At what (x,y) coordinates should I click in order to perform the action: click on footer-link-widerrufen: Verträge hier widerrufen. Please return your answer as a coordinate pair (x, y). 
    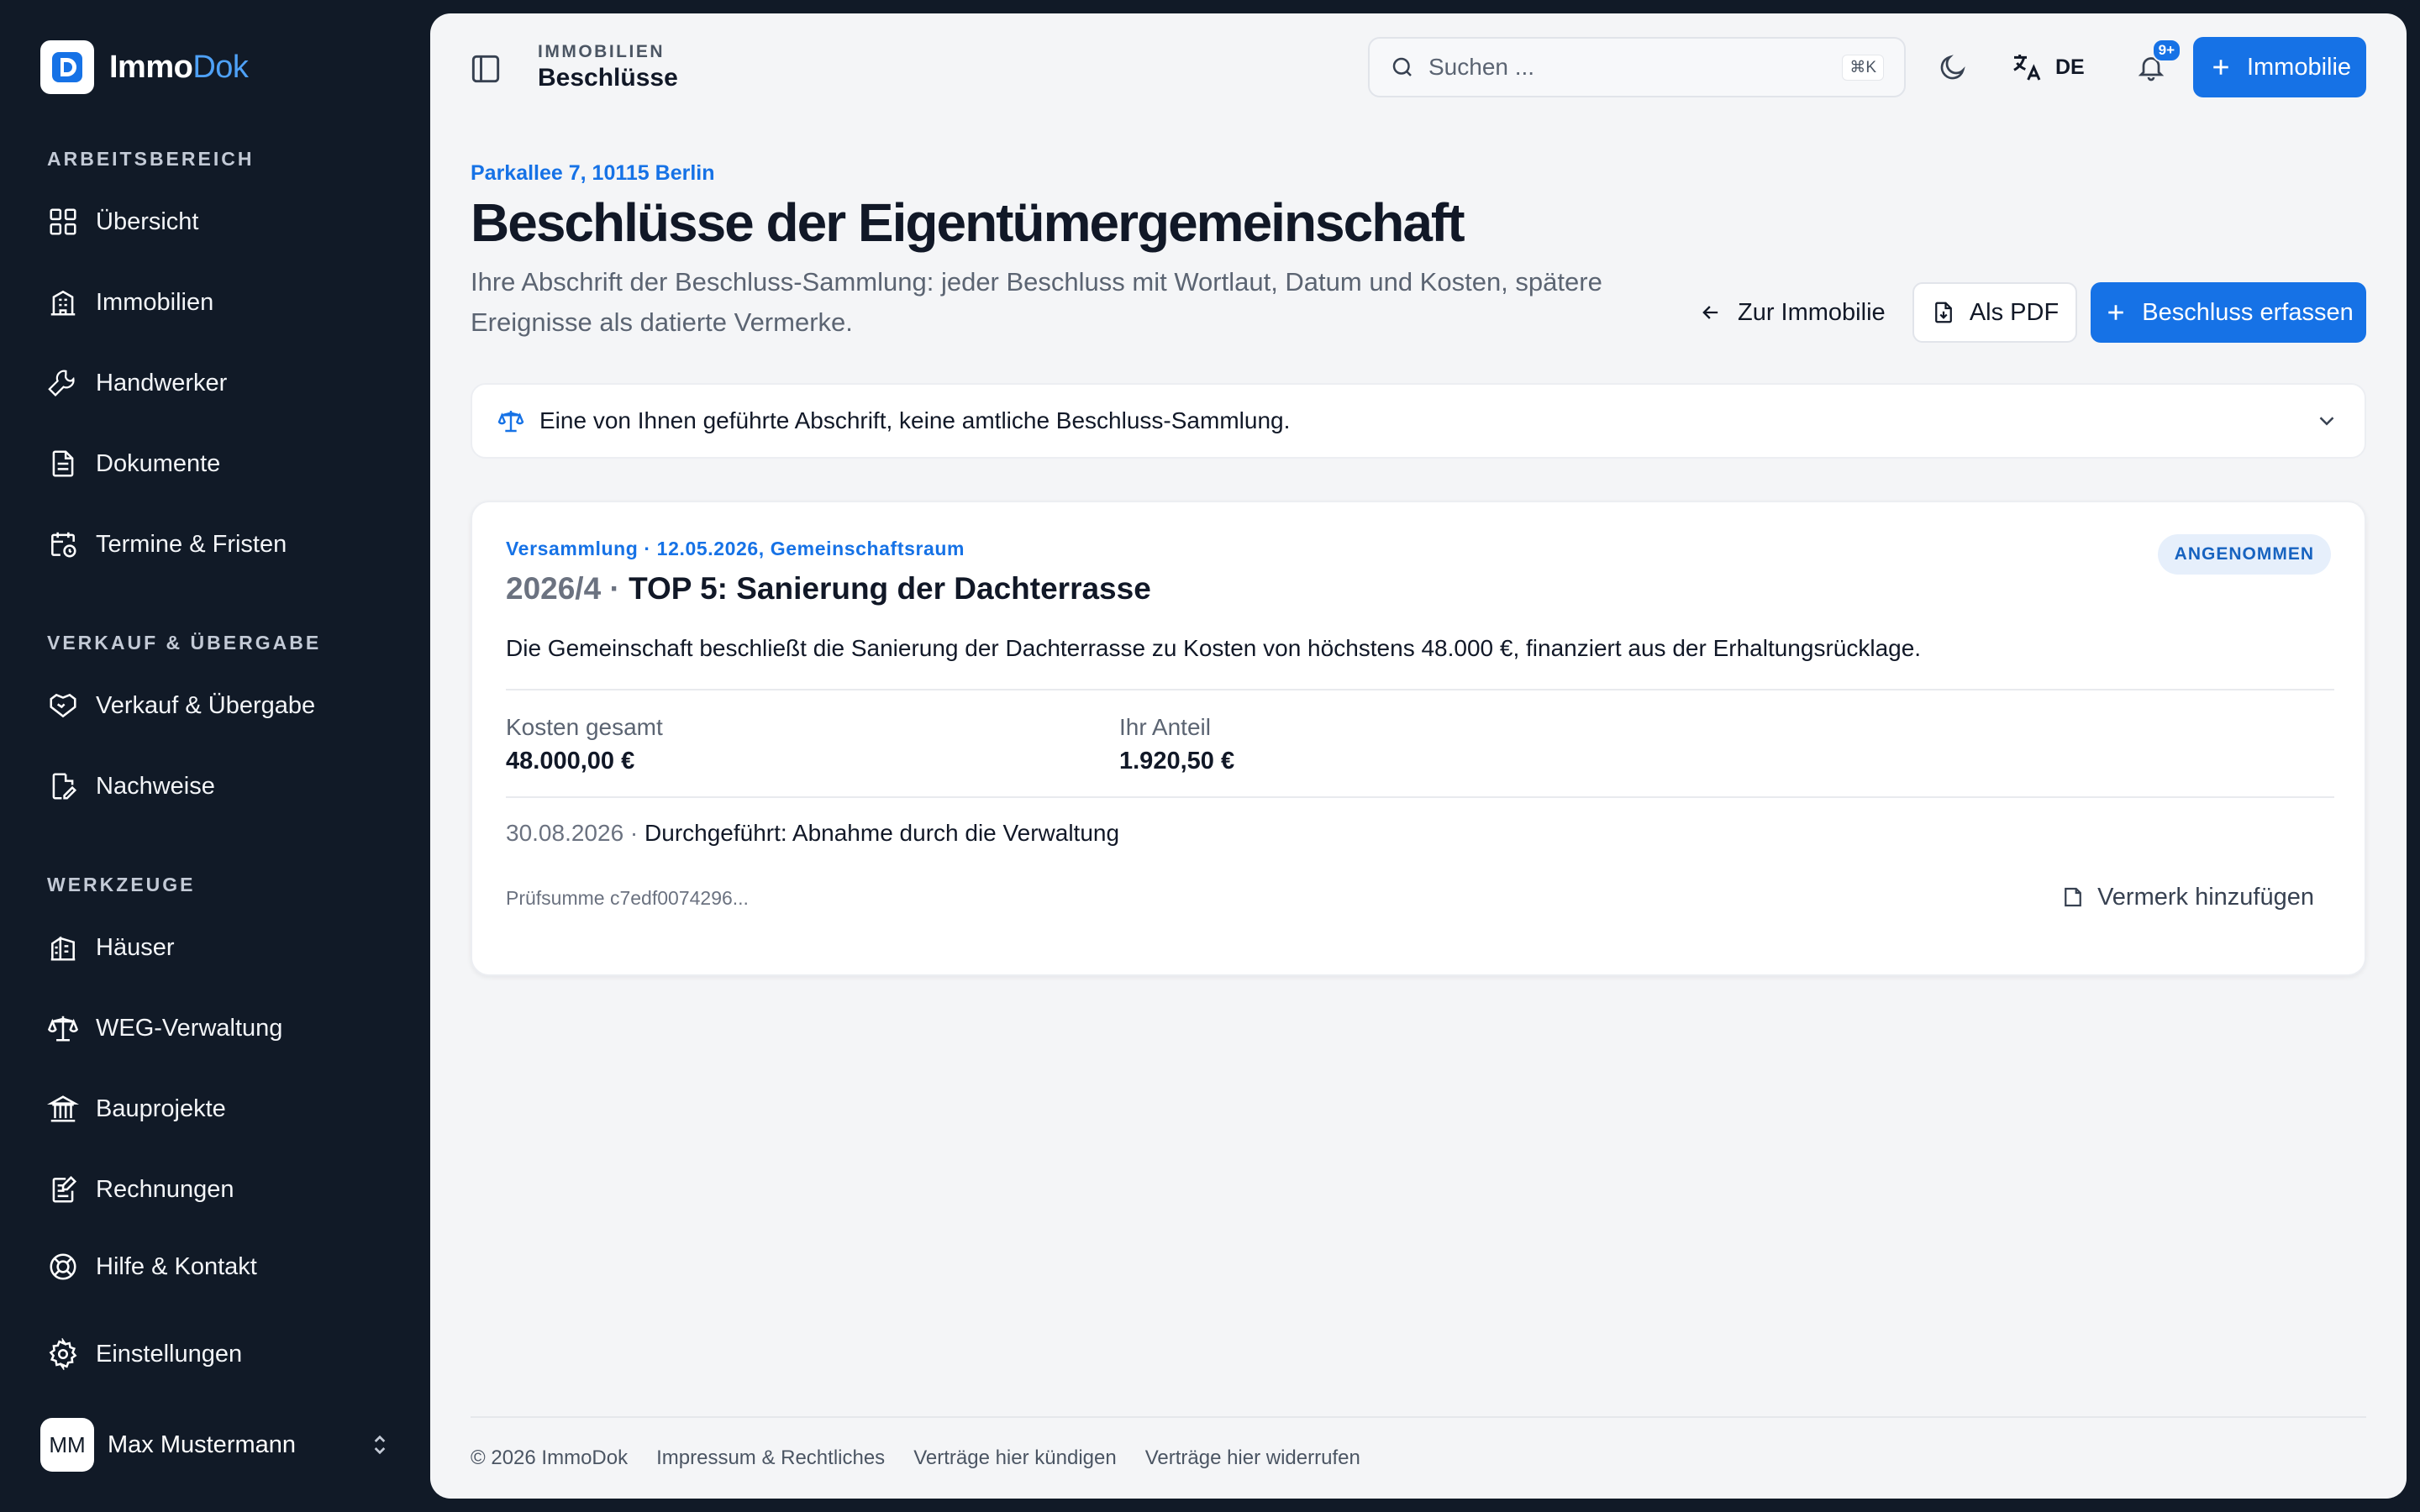
    Looking at the image, I should click on (1253, 1458).